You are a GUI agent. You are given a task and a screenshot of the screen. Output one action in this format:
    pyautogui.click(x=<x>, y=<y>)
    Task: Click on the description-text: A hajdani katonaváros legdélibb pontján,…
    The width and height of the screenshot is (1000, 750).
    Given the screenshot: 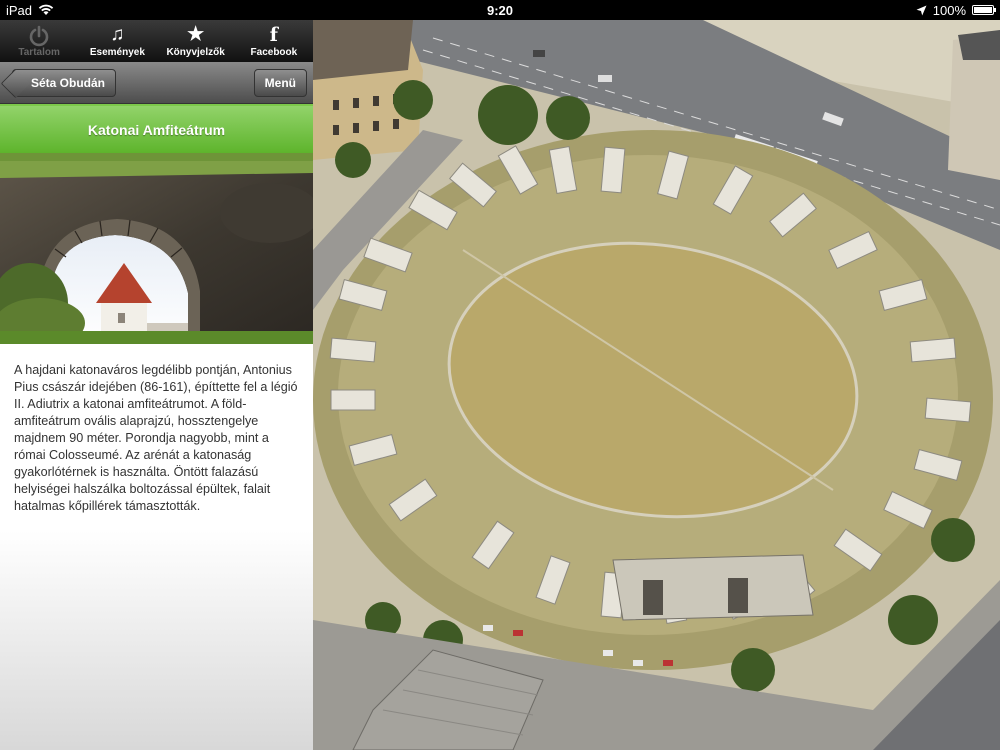 What is the action you would take?
    pyautogui.click(x=156, y=438)
    